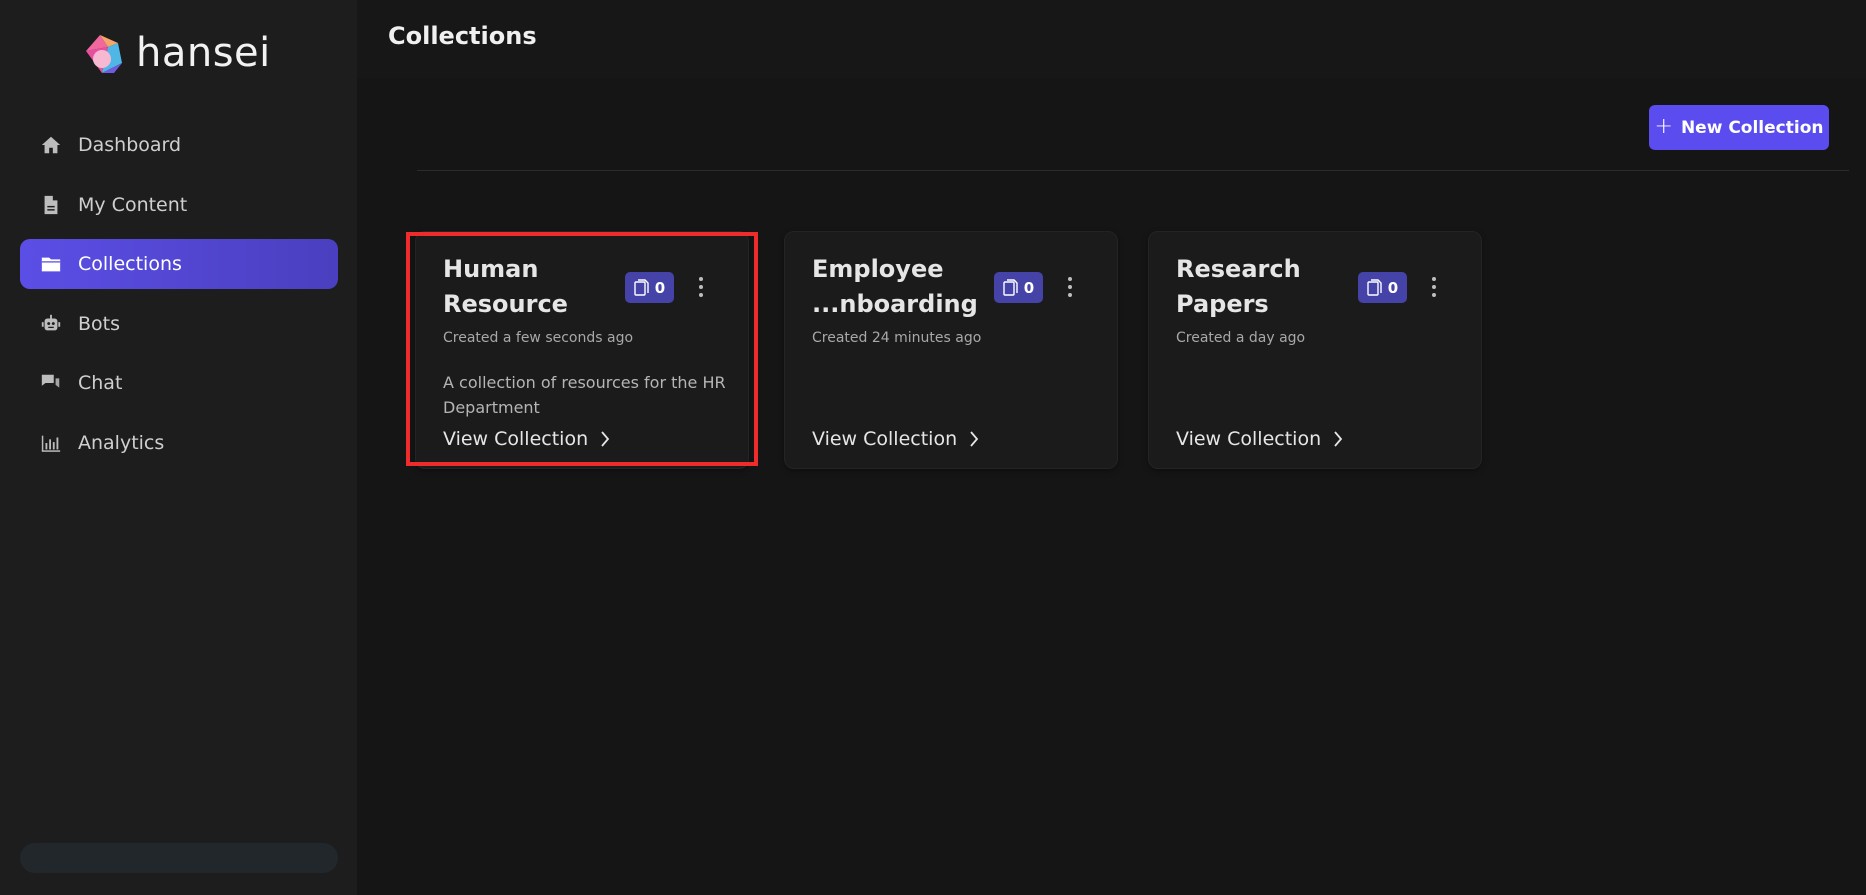  What do you see at coordinates (1241, 338) in the screenshot?
I see `created-time: Created a day ago` at bounding box center [1241, 338].